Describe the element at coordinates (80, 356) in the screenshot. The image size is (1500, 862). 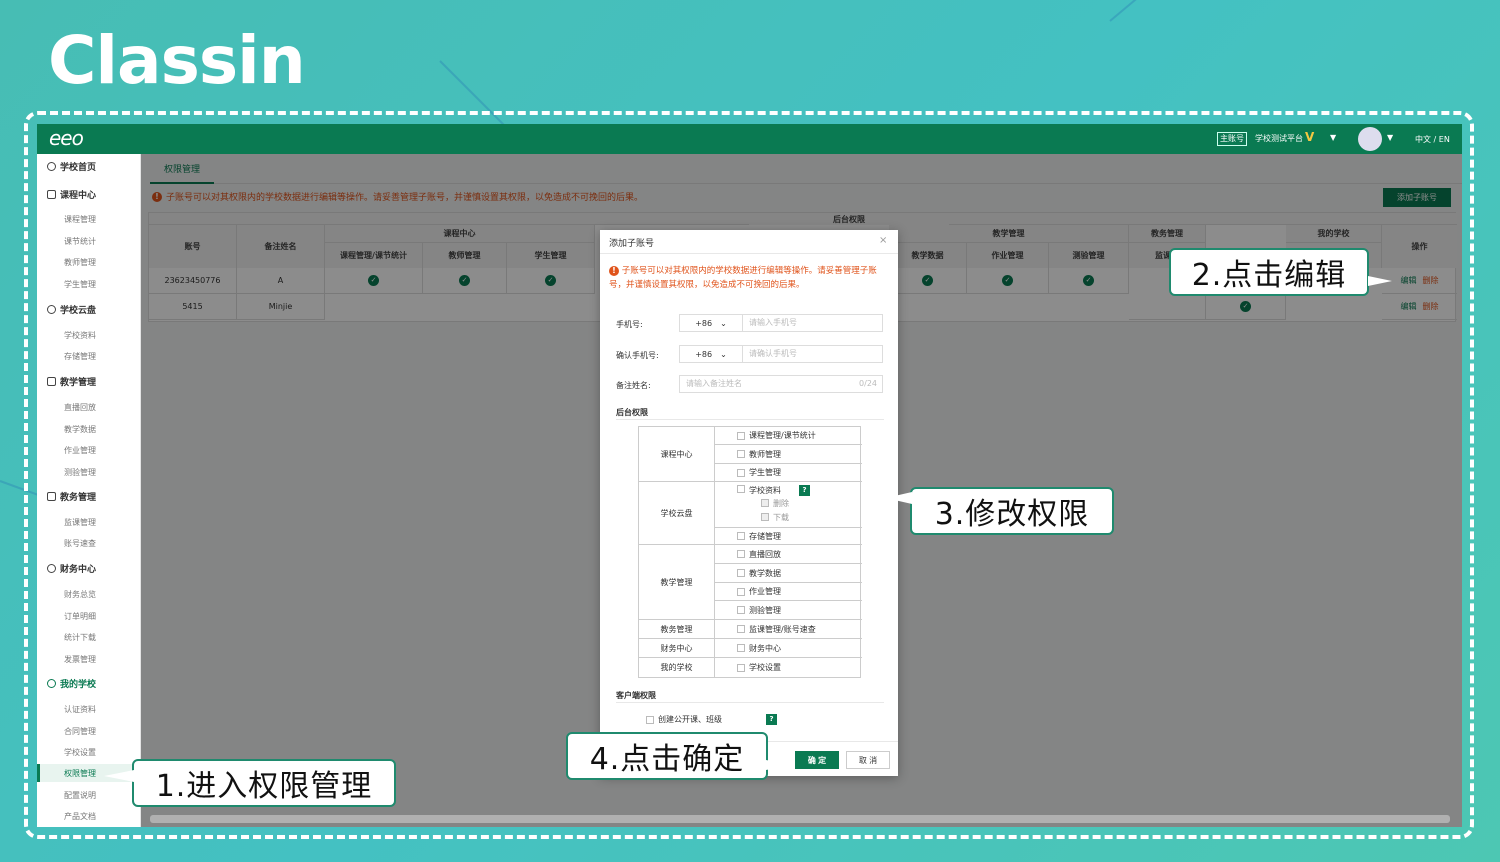
I see `sidebar-item: 存储管理` at that location.